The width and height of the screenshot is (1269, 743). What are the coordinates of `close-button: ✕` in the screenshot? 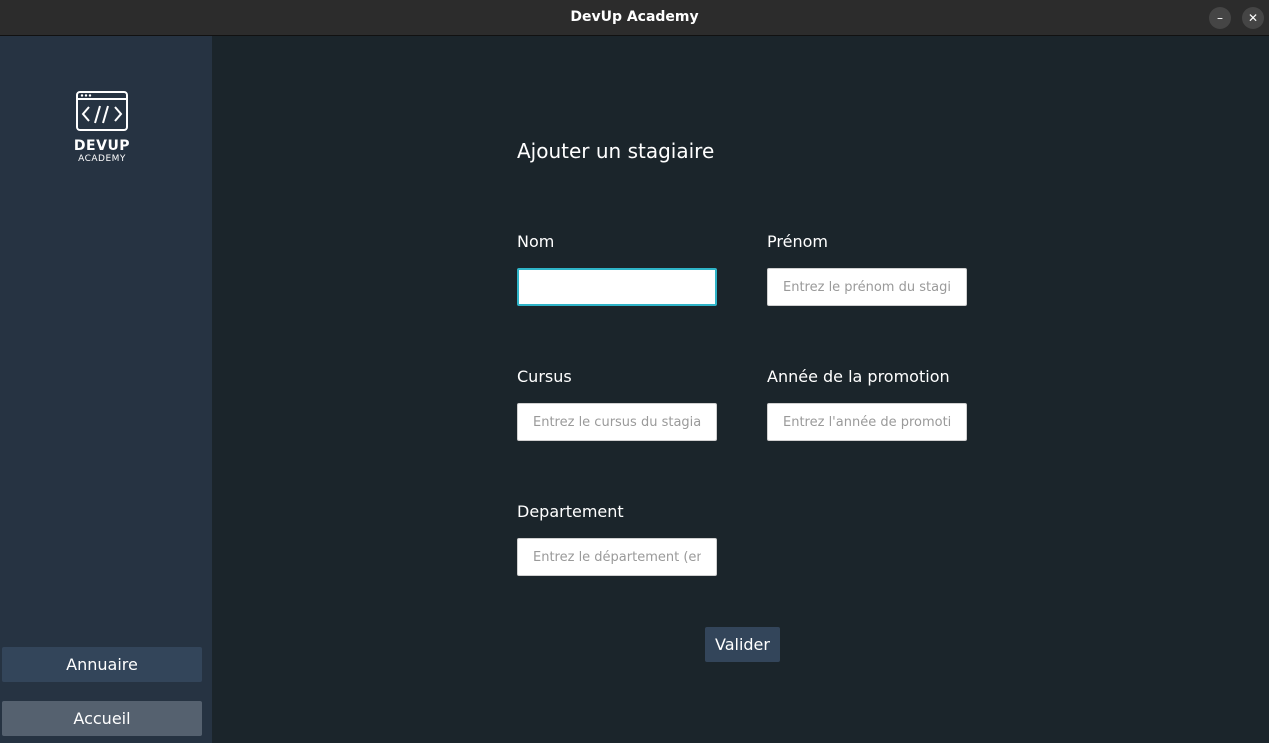 It's located at (1253, 18).